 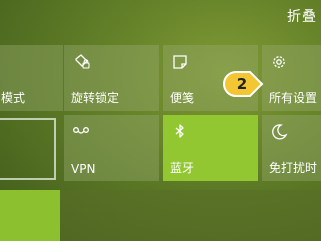 I want to click on callout-number: 2, so click(x=242, y=84).